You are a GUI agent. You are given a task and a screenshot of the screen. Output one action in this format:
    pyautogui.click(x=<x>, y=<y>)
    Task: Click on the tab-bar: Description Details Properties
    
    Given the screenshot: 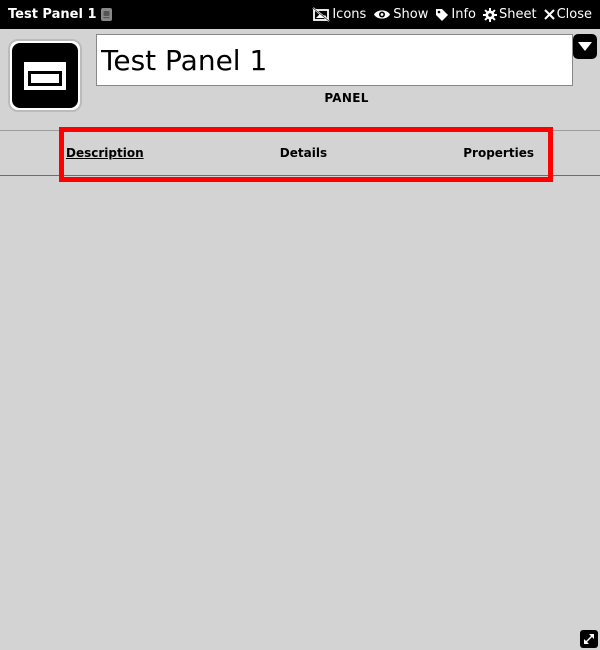 What is the action you would take?
    pyautogui.click(x=300, y=153)
    